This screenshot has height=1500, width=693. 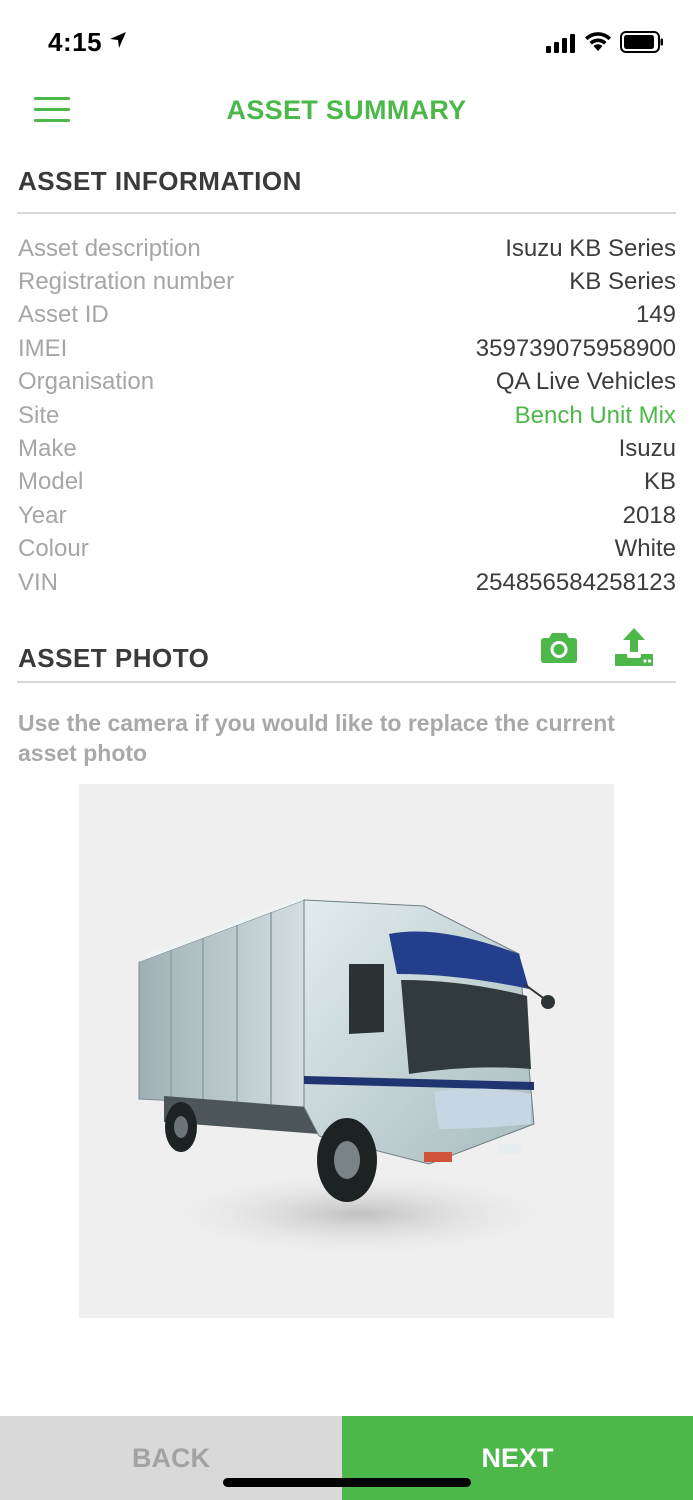 What do you see at coordinates (347, 482) in the screenshot?
I see `info-row-model: Model KB` at bounding box center [347, 482].